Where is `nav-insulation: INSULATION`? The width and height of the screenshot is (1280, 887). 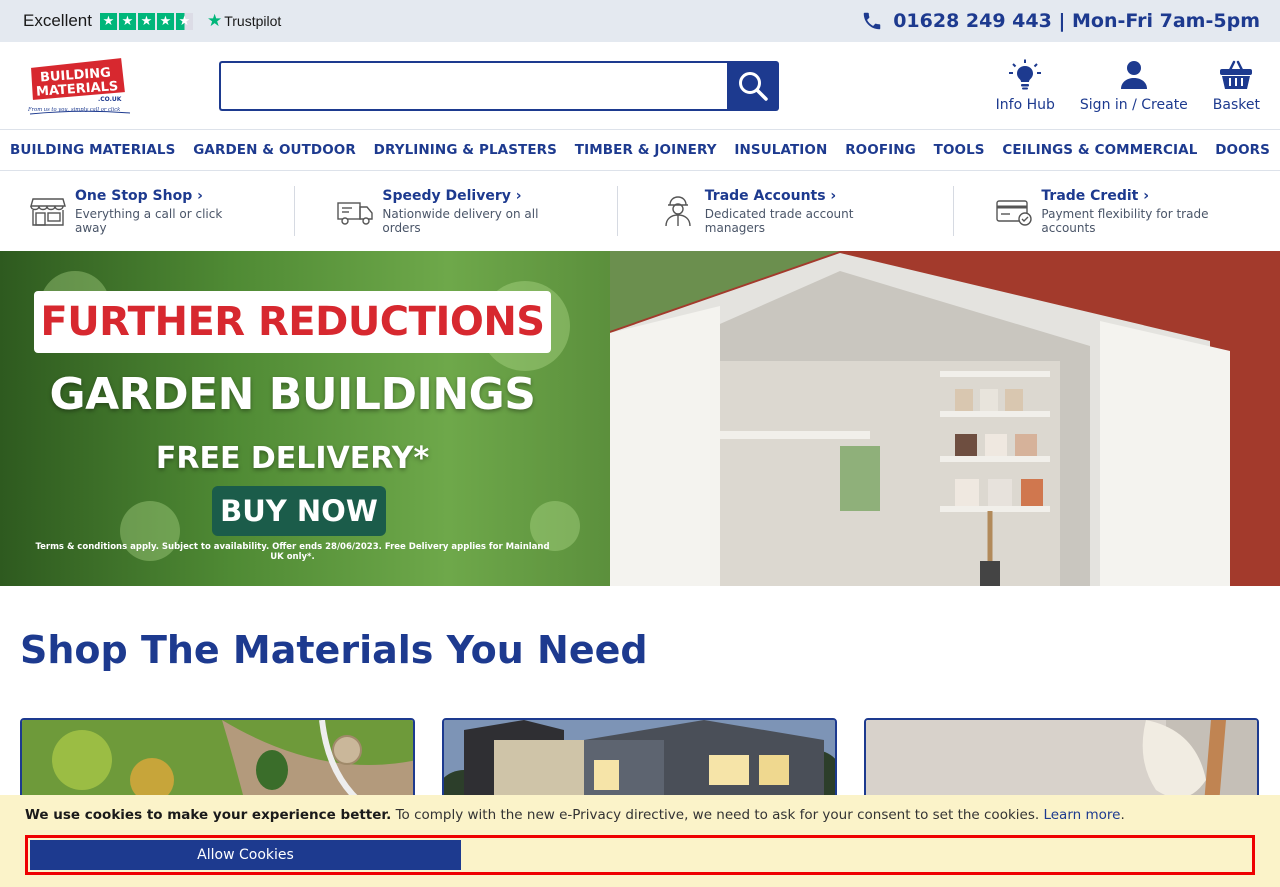
nav-insulation: INSULATION is located at coordinates (780, 150).